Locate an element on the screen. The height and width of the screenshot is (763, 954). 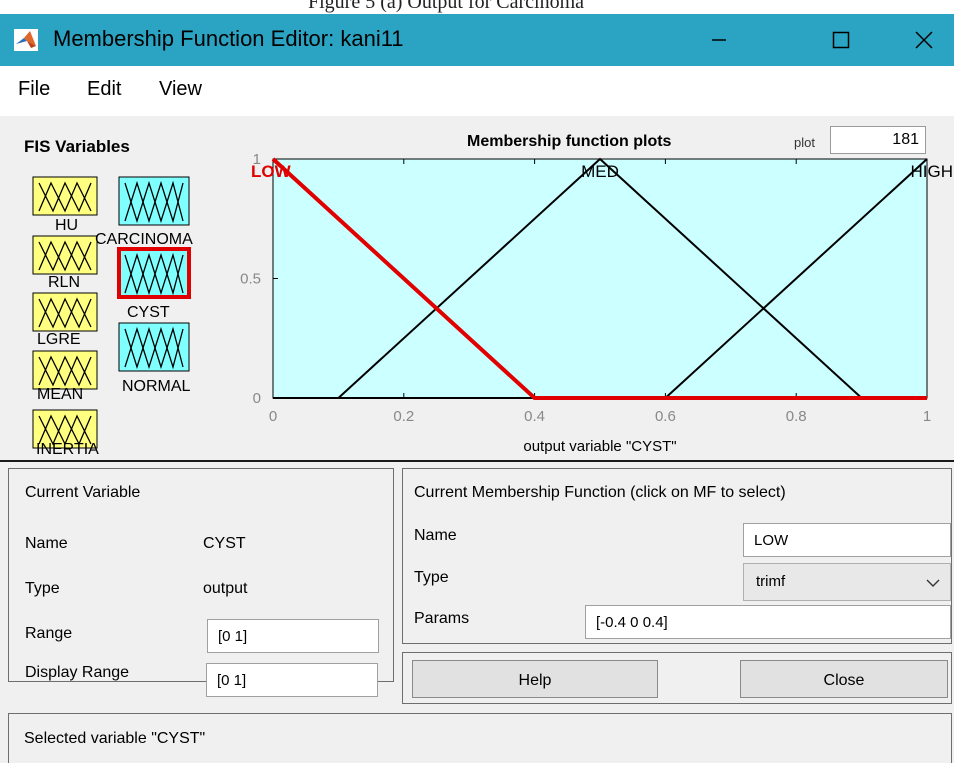
close-icon is located at coordinates (924, 40).